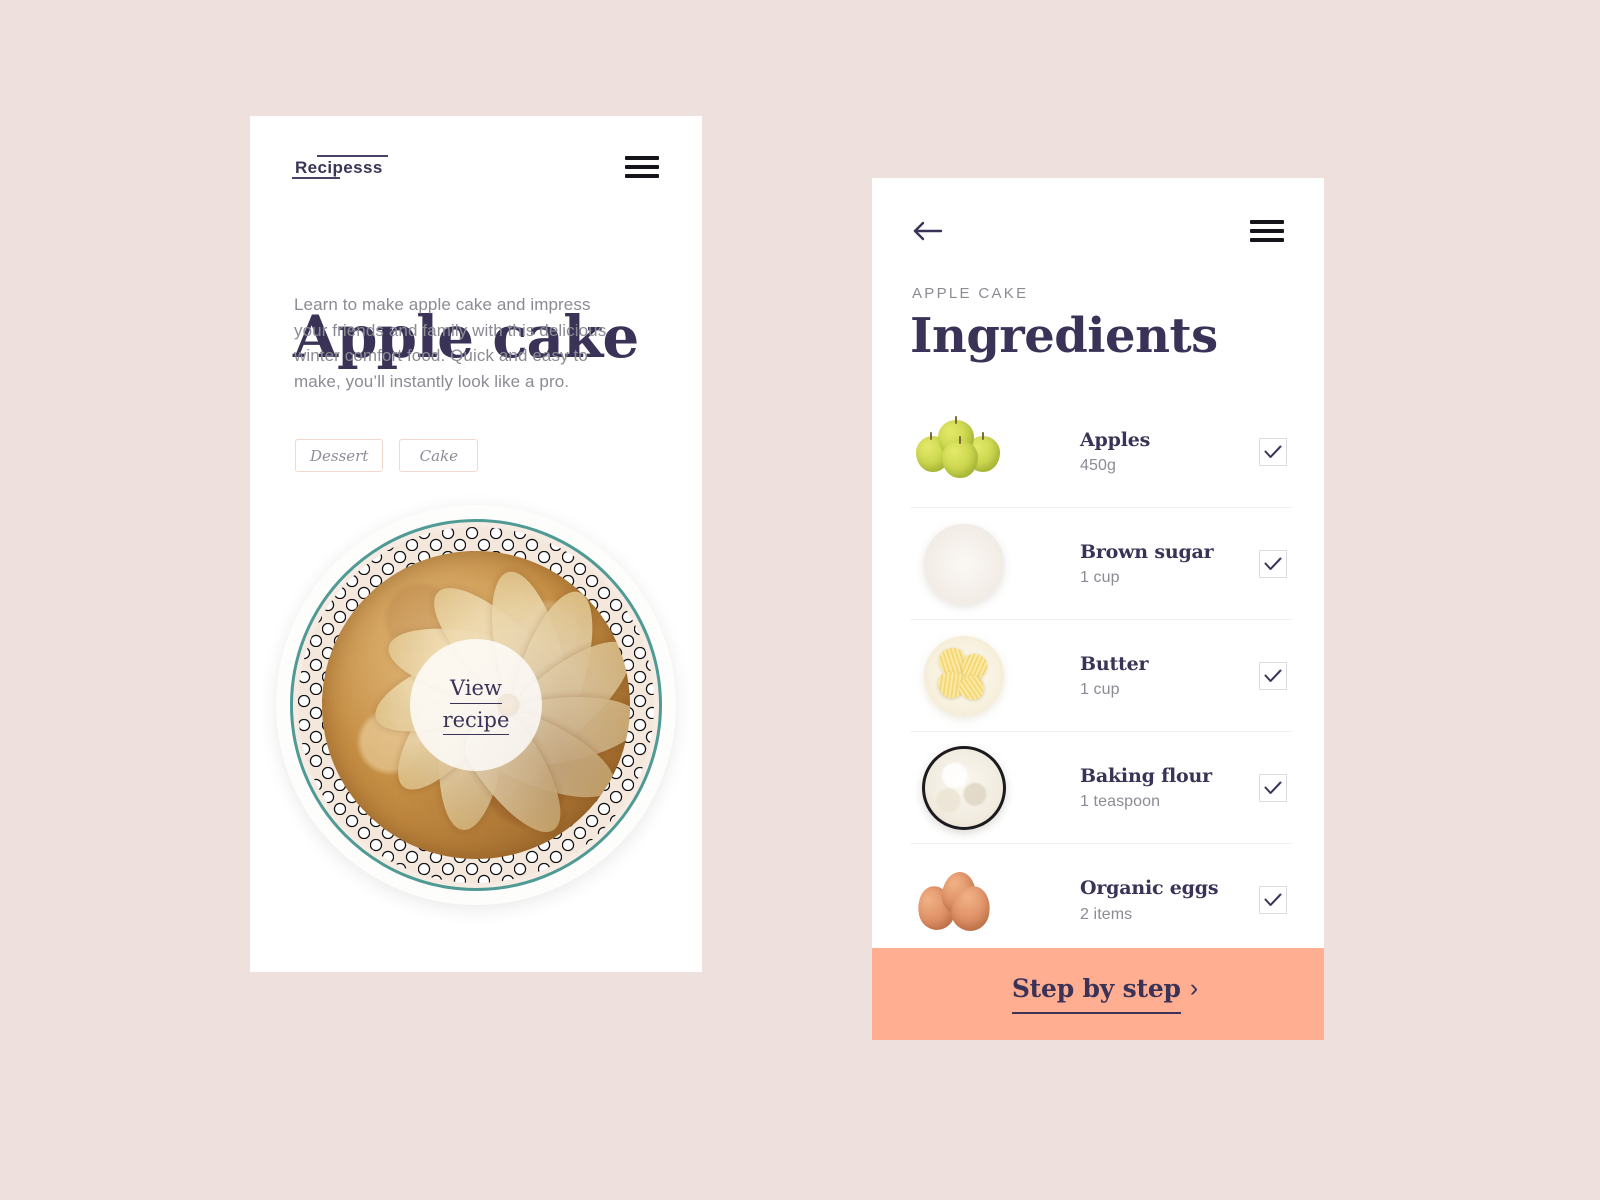 This screenshot has height=1200, width=1600. I want to click on section-title: Ingredients, so click(1064, 336).